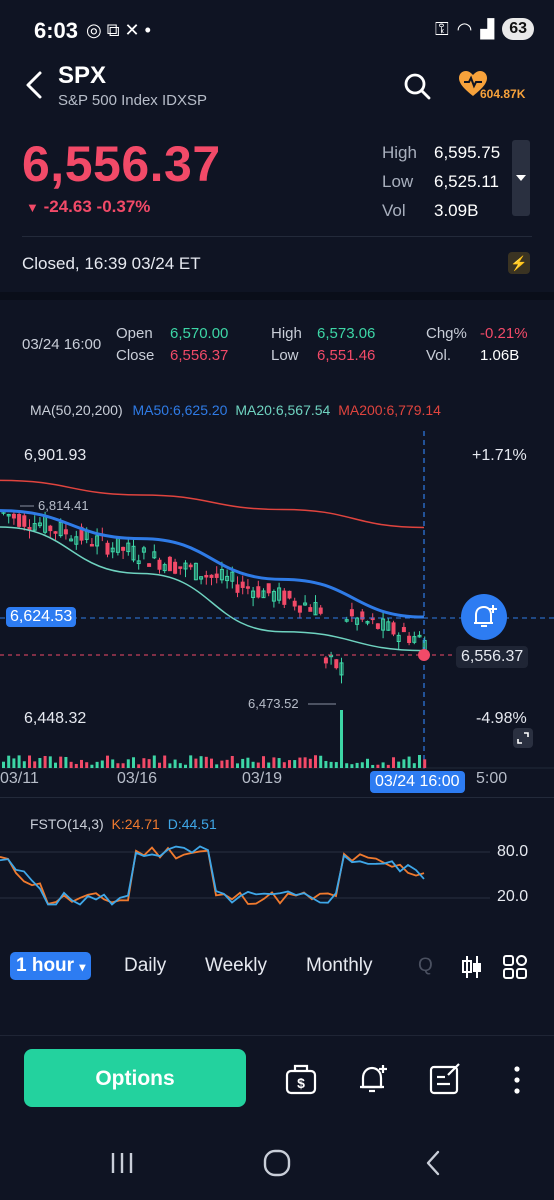 The width and height of the screenshot is (554, 1200). I want to click on high-label: High, so click(399, 152).